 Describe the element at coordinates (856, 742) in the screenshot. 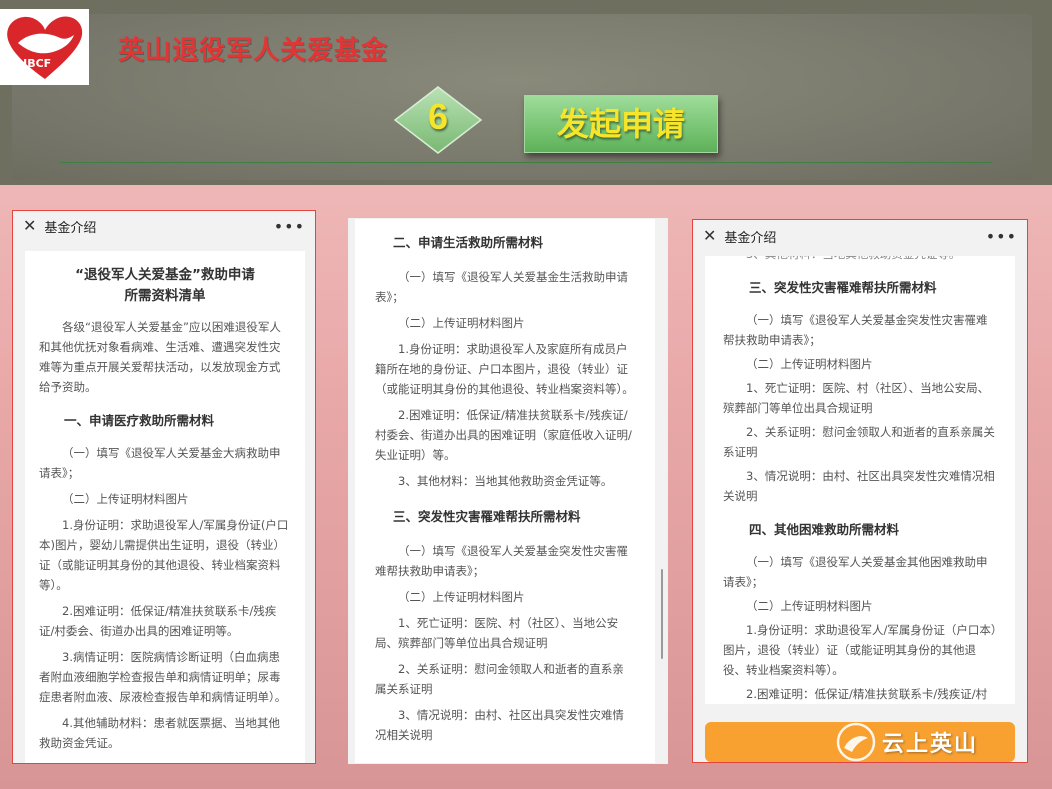

I see `watermark-logo-icon` at that location.